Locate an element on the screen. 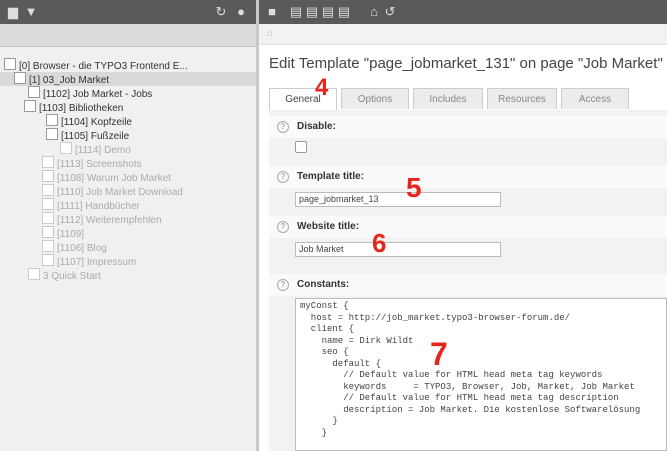  tree-item: [1111] Handbücher is located at coordinates (91, 205).